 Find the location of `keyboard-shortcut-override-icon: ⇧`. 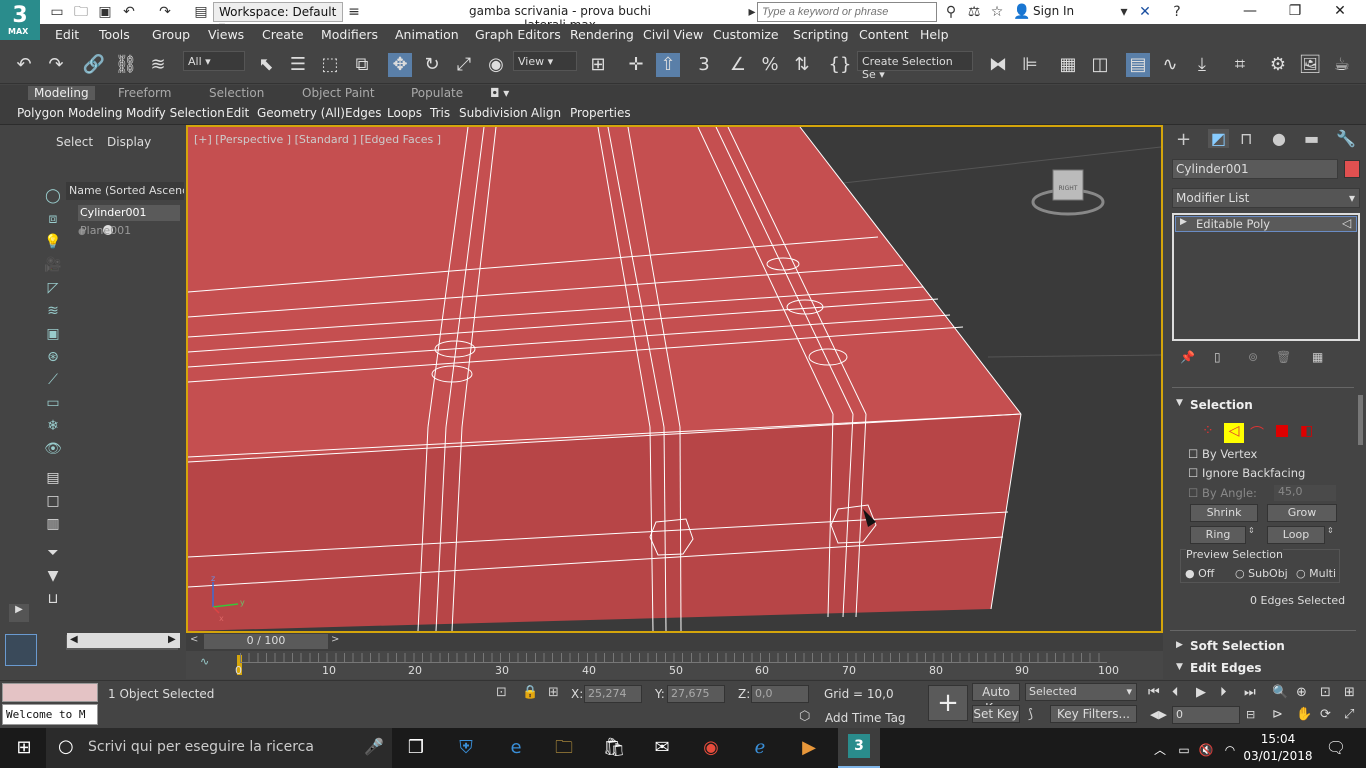

keyboard-shortcut-override-icon: ⇧ is located at coordinates (668, 65).